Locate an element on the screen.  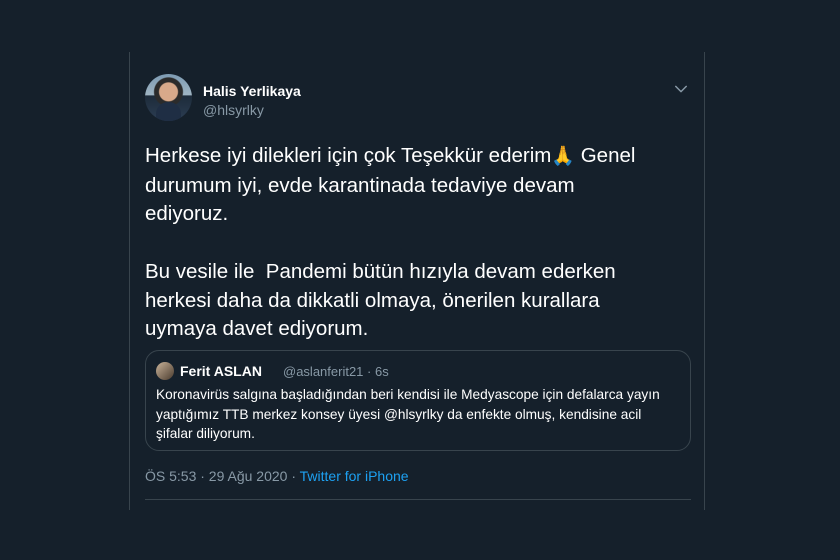
chevron-down-icon is located at coordinates (681, 89).